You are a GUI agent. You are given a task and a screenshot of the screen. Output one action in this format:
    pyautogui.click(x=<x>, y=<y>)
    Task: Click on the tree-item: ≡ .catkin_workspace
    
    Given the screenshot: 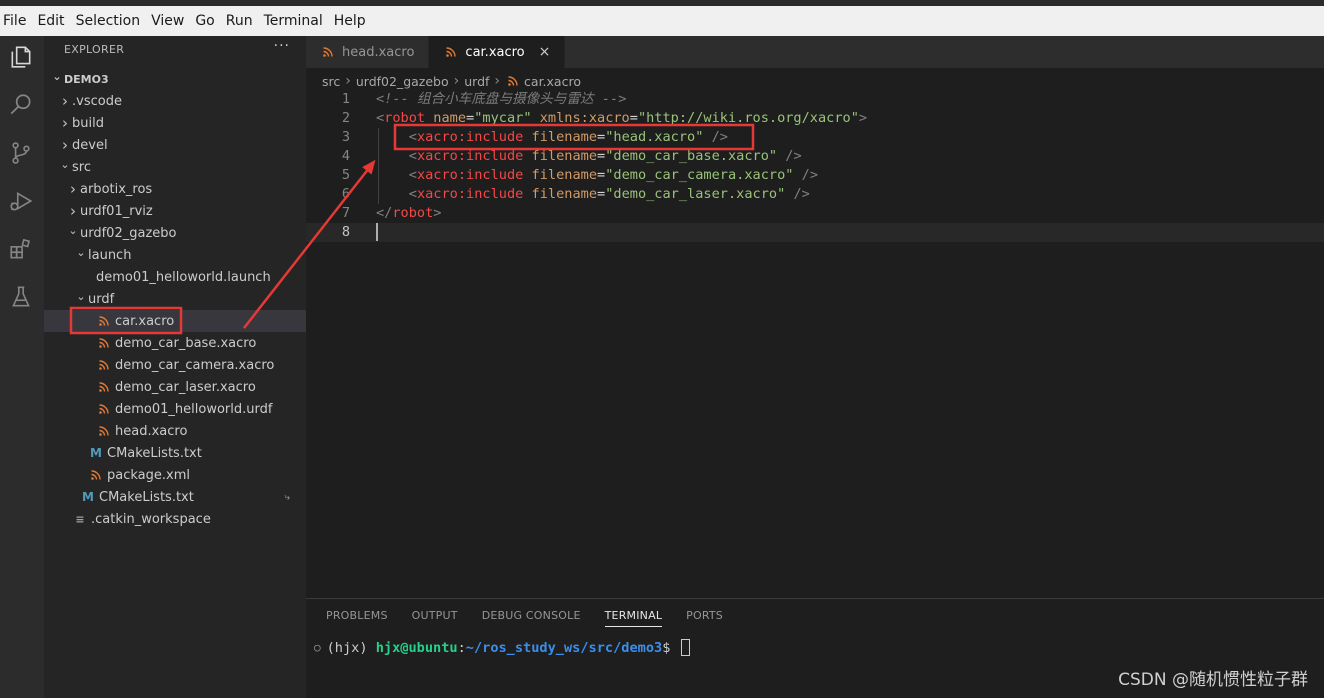 What is the action you would take?
    pyautogui.click(x=175, y=519)
    